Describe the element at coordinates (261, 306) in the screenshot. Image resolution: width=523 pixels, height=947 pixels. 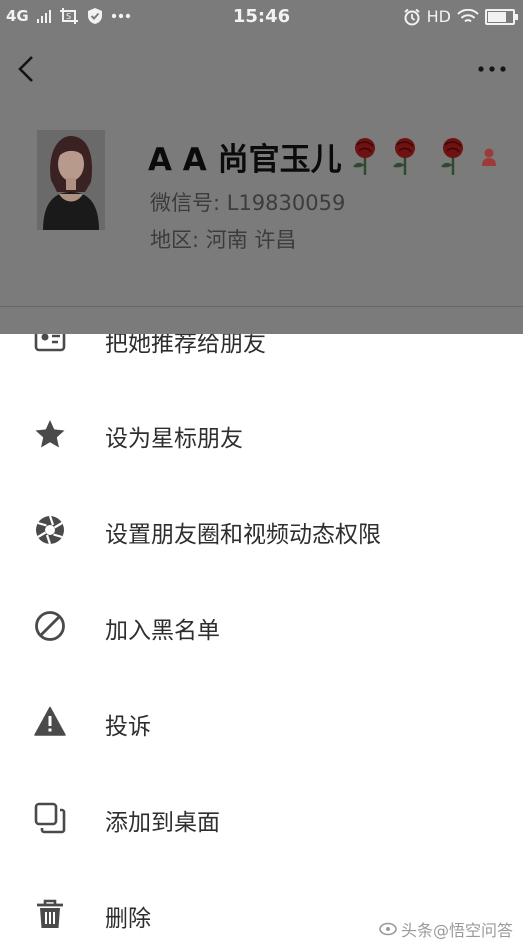
I see `divider` at that location.